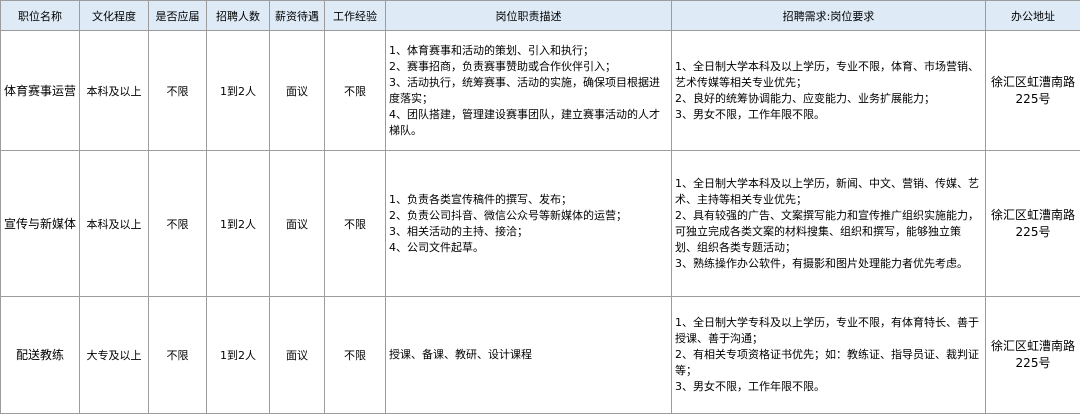 Image resolution: width=1080 pixels, height=414 pixels. What do you see at coordinates (829, 16) in the screenshot?
I see `header-requirements: 招聘需求:岗位要求` at bounding box center [829, 16].